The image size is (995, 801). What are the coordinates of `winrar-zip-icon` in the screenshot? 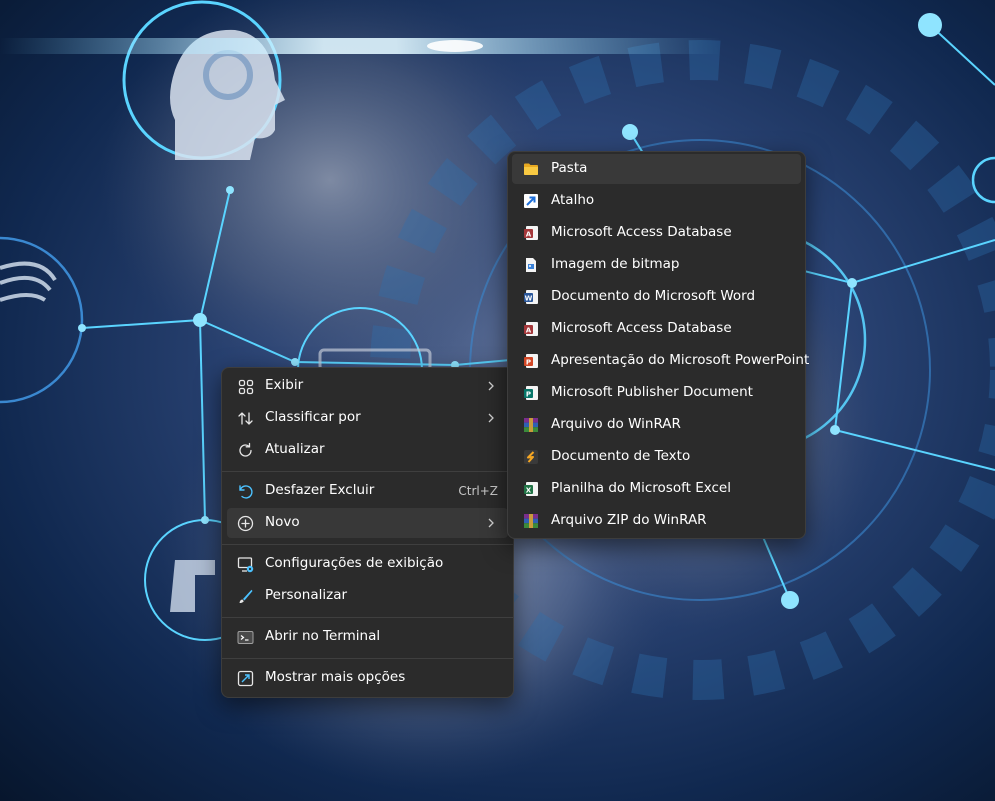 It's located at (531, 521).